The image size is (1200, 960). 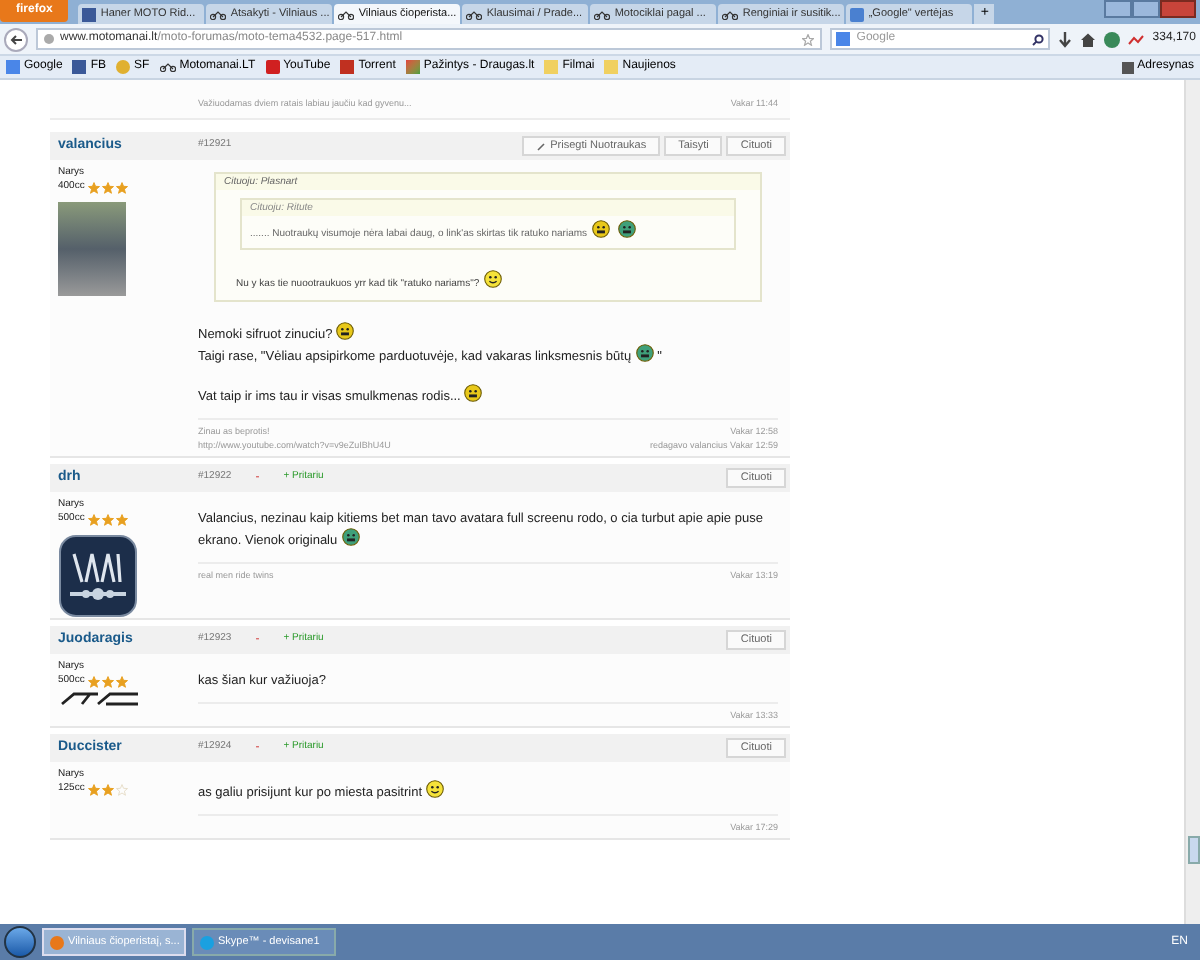 I want to click on scrollbar, so click(x=1192, y=502).